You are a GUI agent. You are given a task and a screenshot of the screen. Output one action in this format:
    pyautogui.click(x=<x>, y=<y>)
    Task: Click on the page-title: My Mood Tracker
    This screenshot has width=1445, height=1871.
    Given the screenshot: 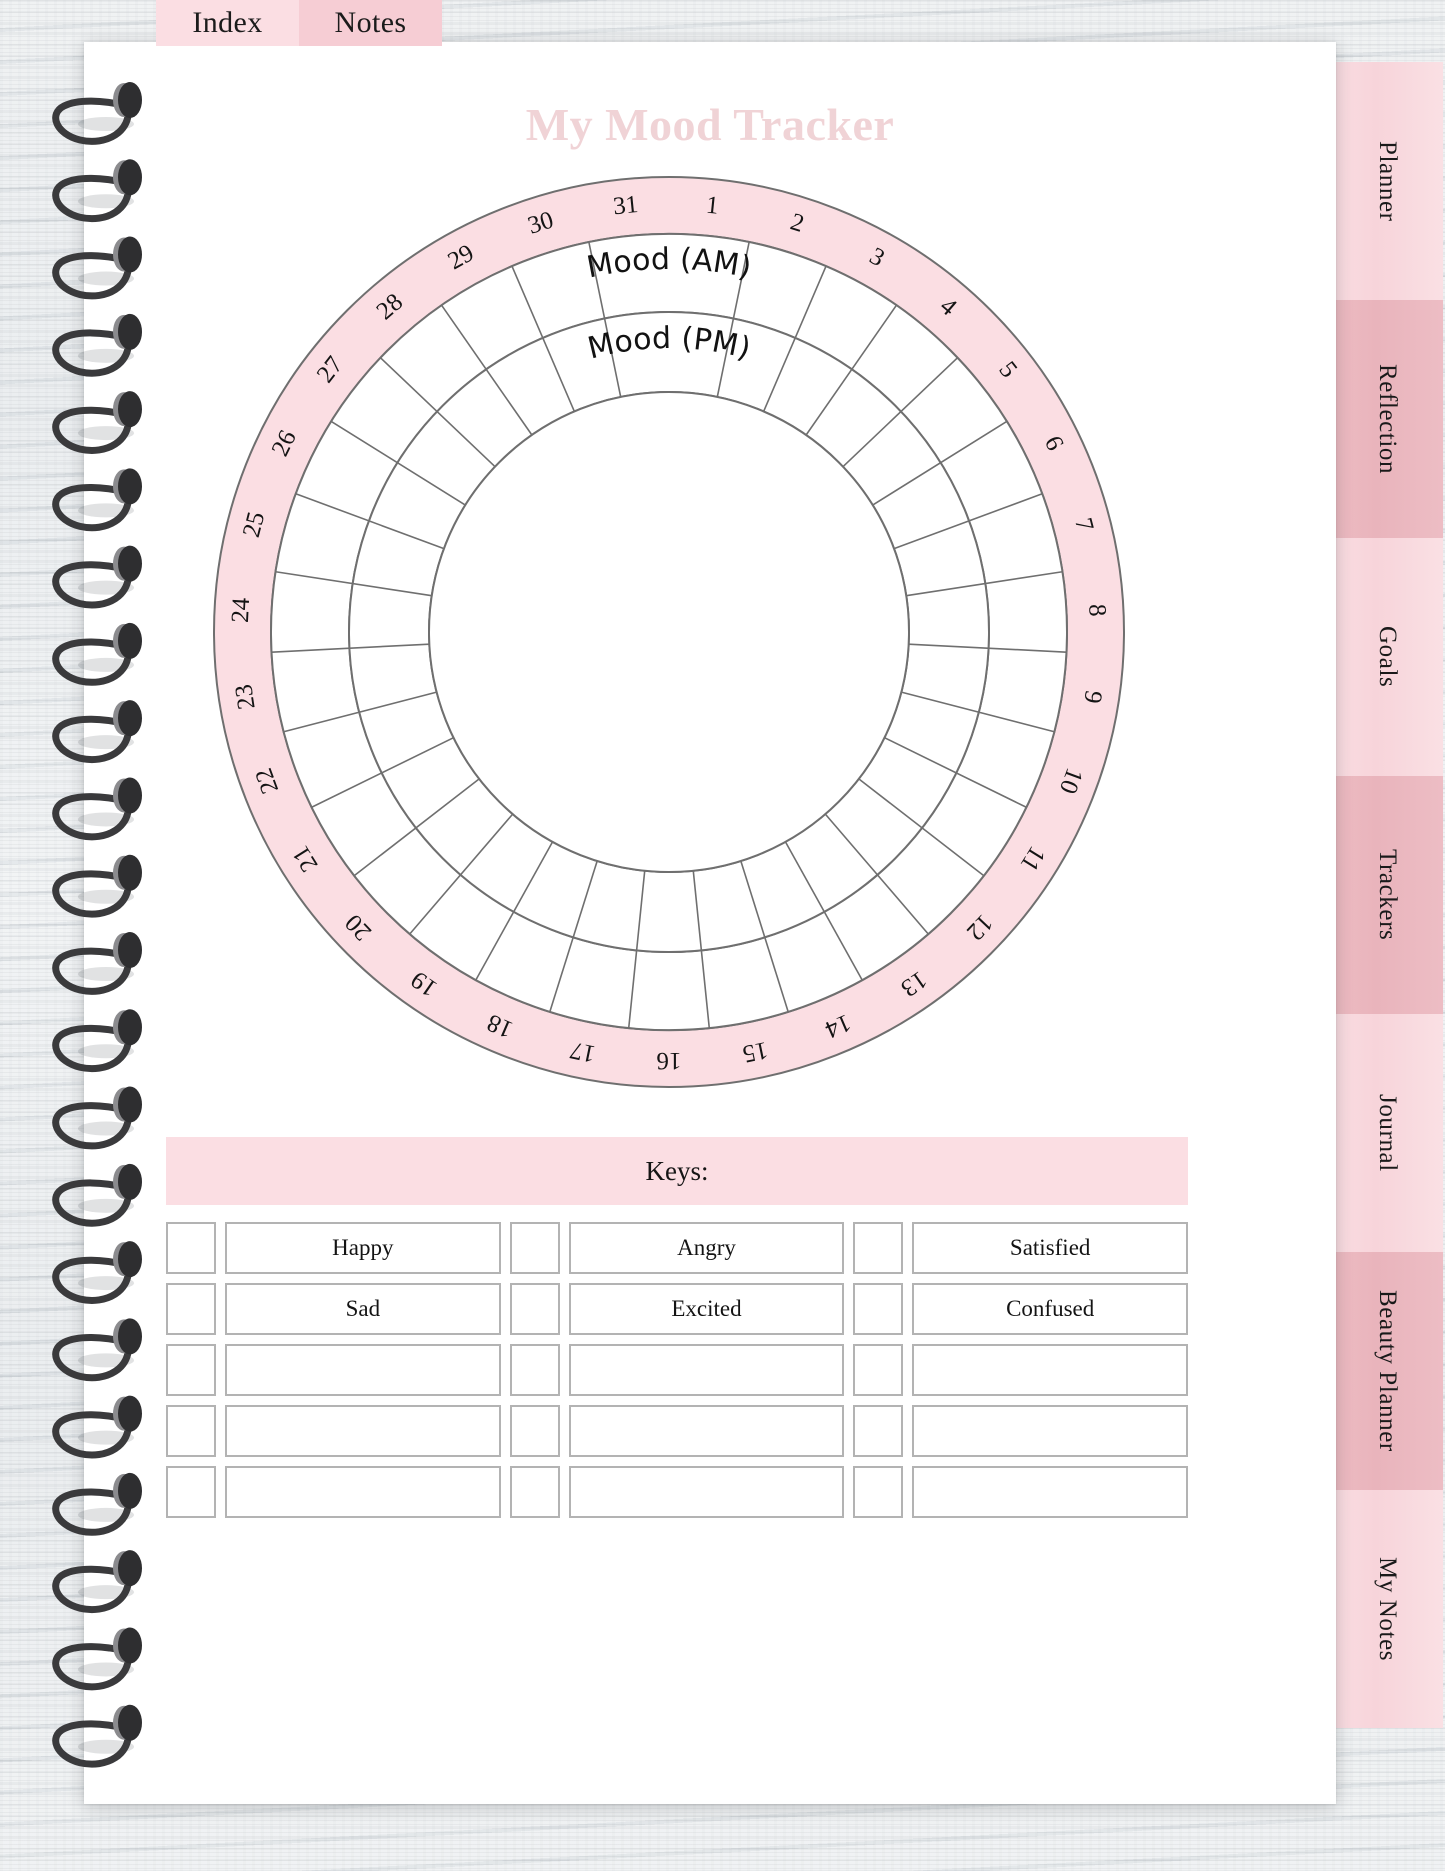 What is the action you would take?
    pyautogui.click(x=710, y=124)
    